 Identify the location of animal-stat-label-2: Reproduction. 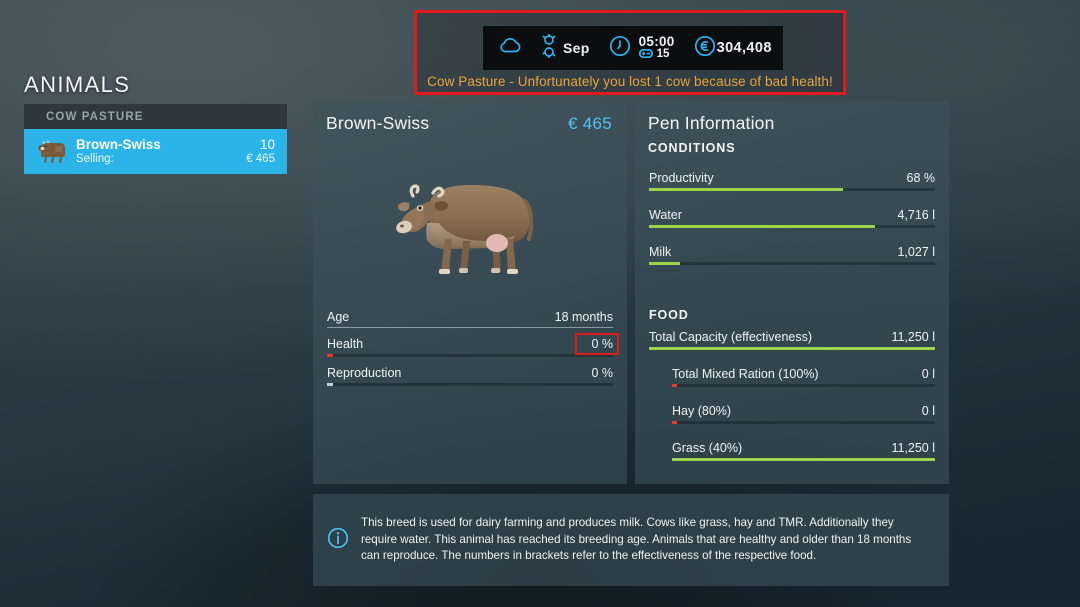
(364, 373).